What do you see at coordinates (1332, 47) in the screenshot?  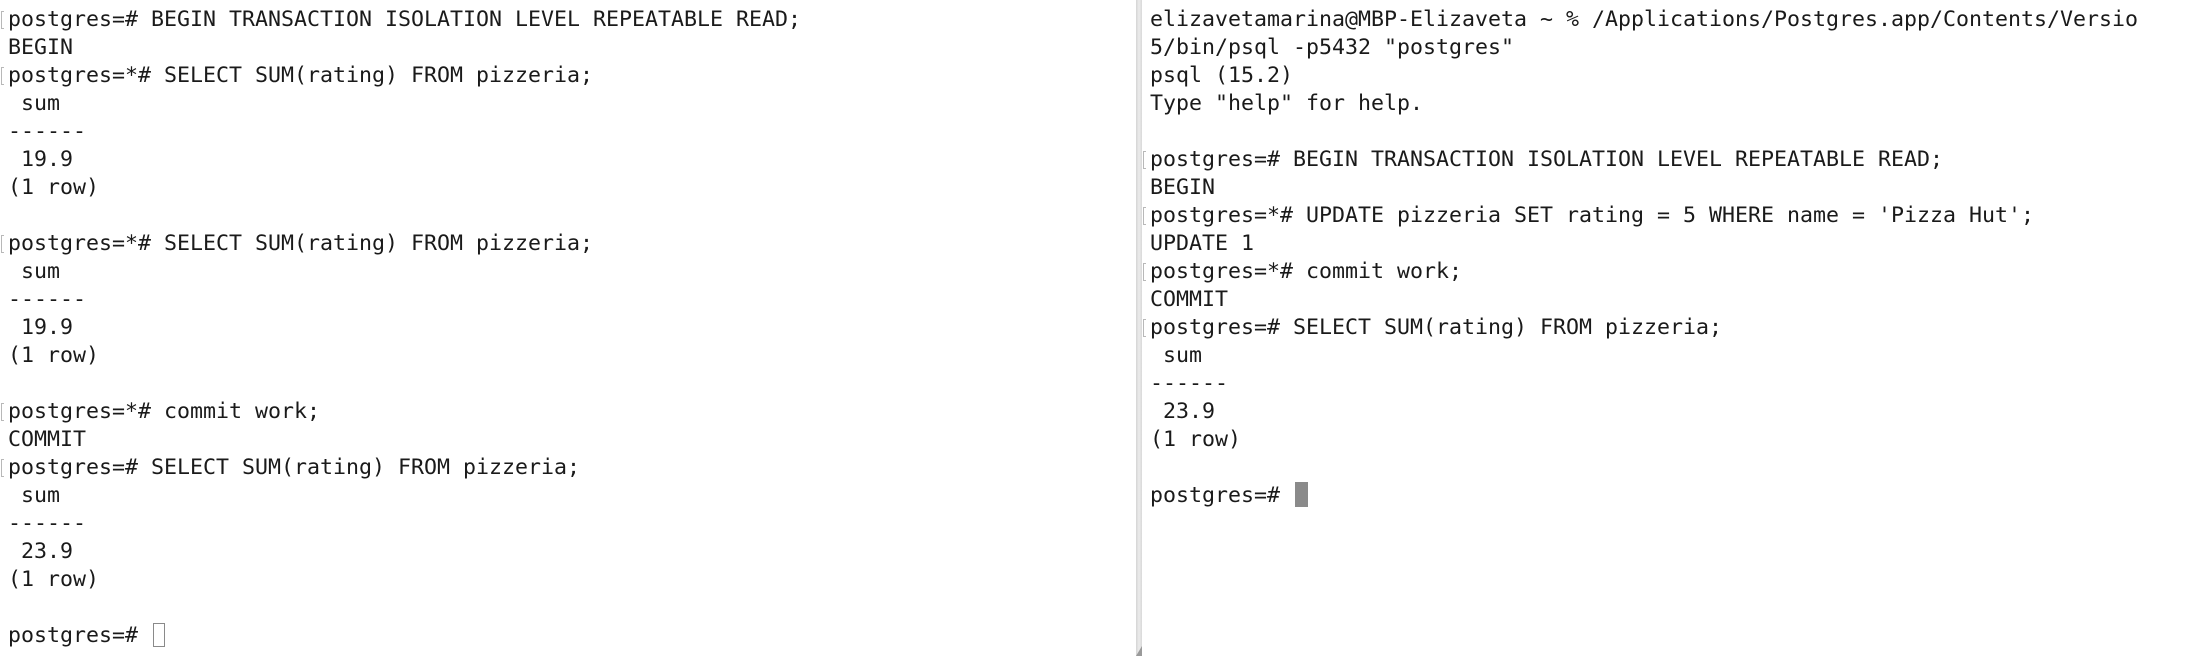 I see `terminal-line: 5/bin/psql -p5432 "postgres"` at bounding box center [1332, 47].